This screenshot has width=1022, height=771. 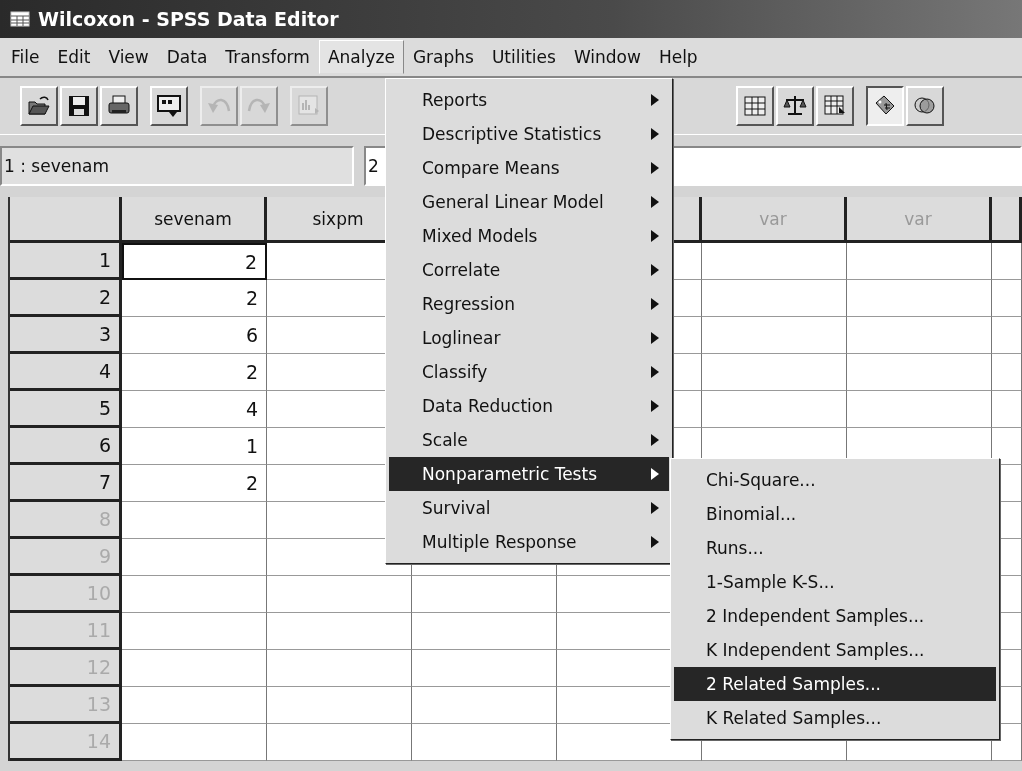 What do you see at coordinates (529, 542) in the screenshot?
I see `menu-item: Multiple Response` at bounding box center [529, 542].